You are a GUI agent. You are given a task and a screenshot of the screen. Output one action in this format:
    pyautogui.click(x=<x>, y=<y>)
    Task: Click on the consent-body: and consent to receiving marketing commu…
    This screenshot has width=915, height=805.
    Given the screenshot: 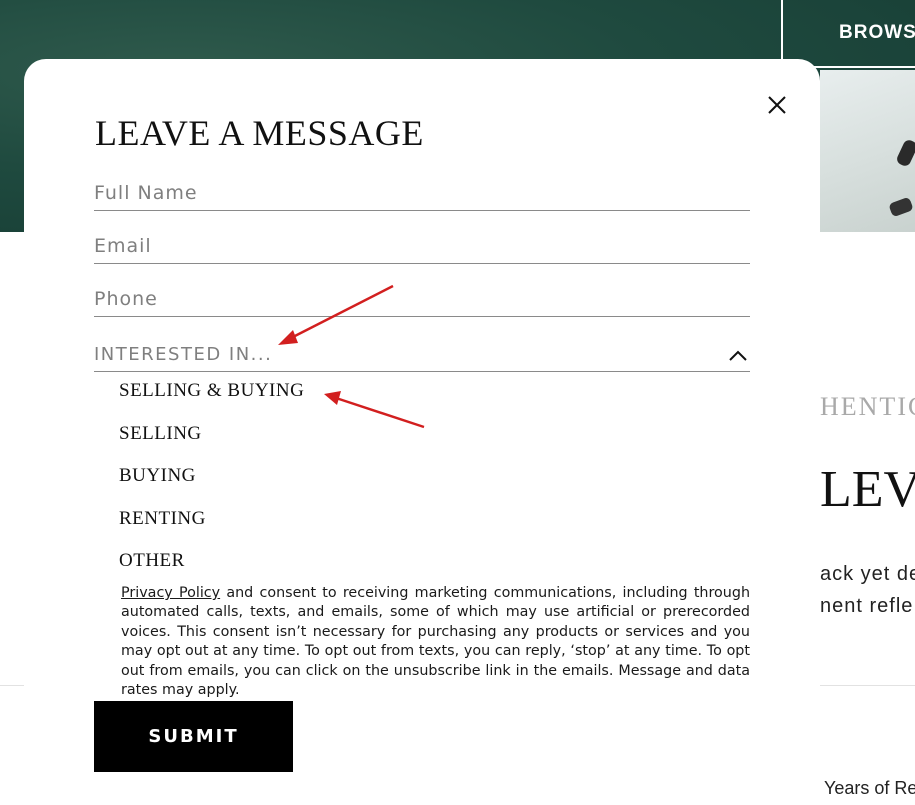 What is the action you would take?
    pyautogui.click(x=436, y=642)
    